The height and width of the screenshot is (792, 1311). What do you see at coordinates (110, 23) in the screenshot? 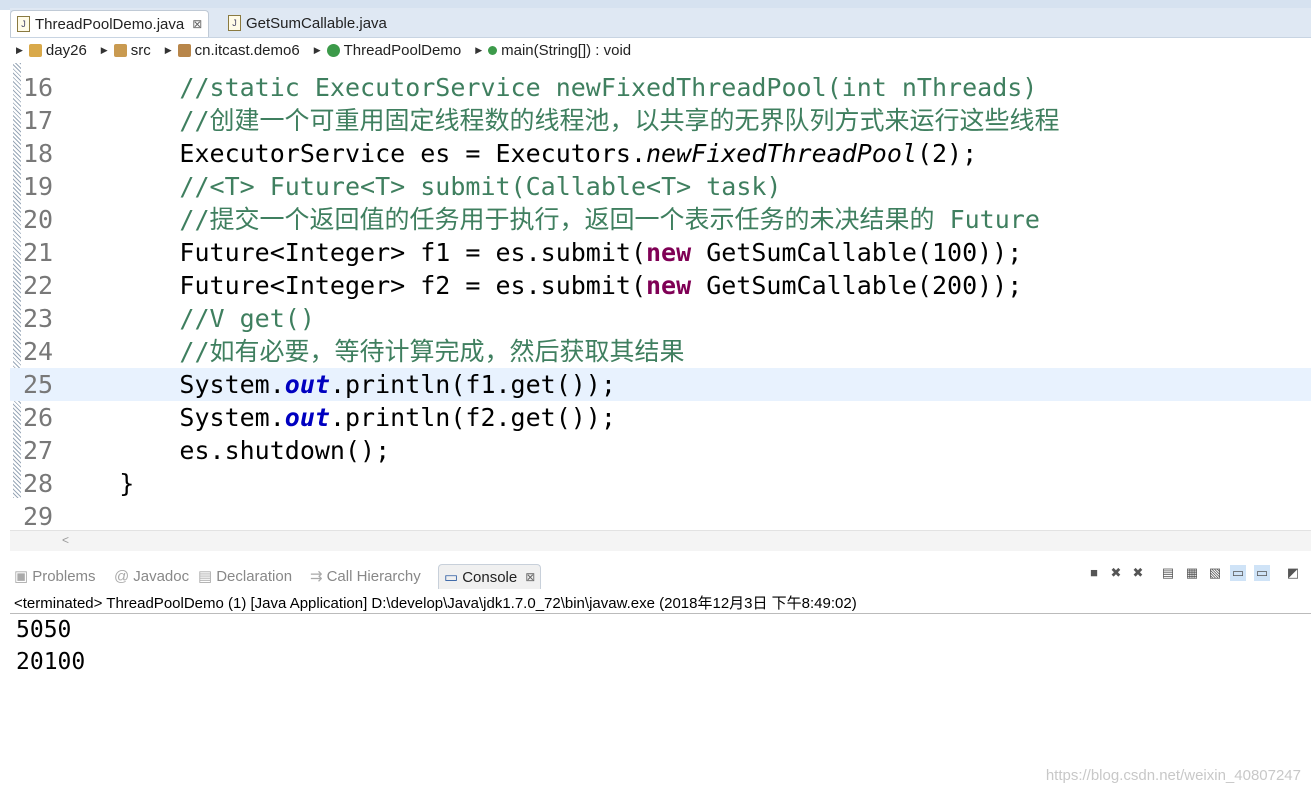
I see `tab-threadpooldemo: J ThreadPoolDemo.java ⊠` at bounding box center [110, 23].